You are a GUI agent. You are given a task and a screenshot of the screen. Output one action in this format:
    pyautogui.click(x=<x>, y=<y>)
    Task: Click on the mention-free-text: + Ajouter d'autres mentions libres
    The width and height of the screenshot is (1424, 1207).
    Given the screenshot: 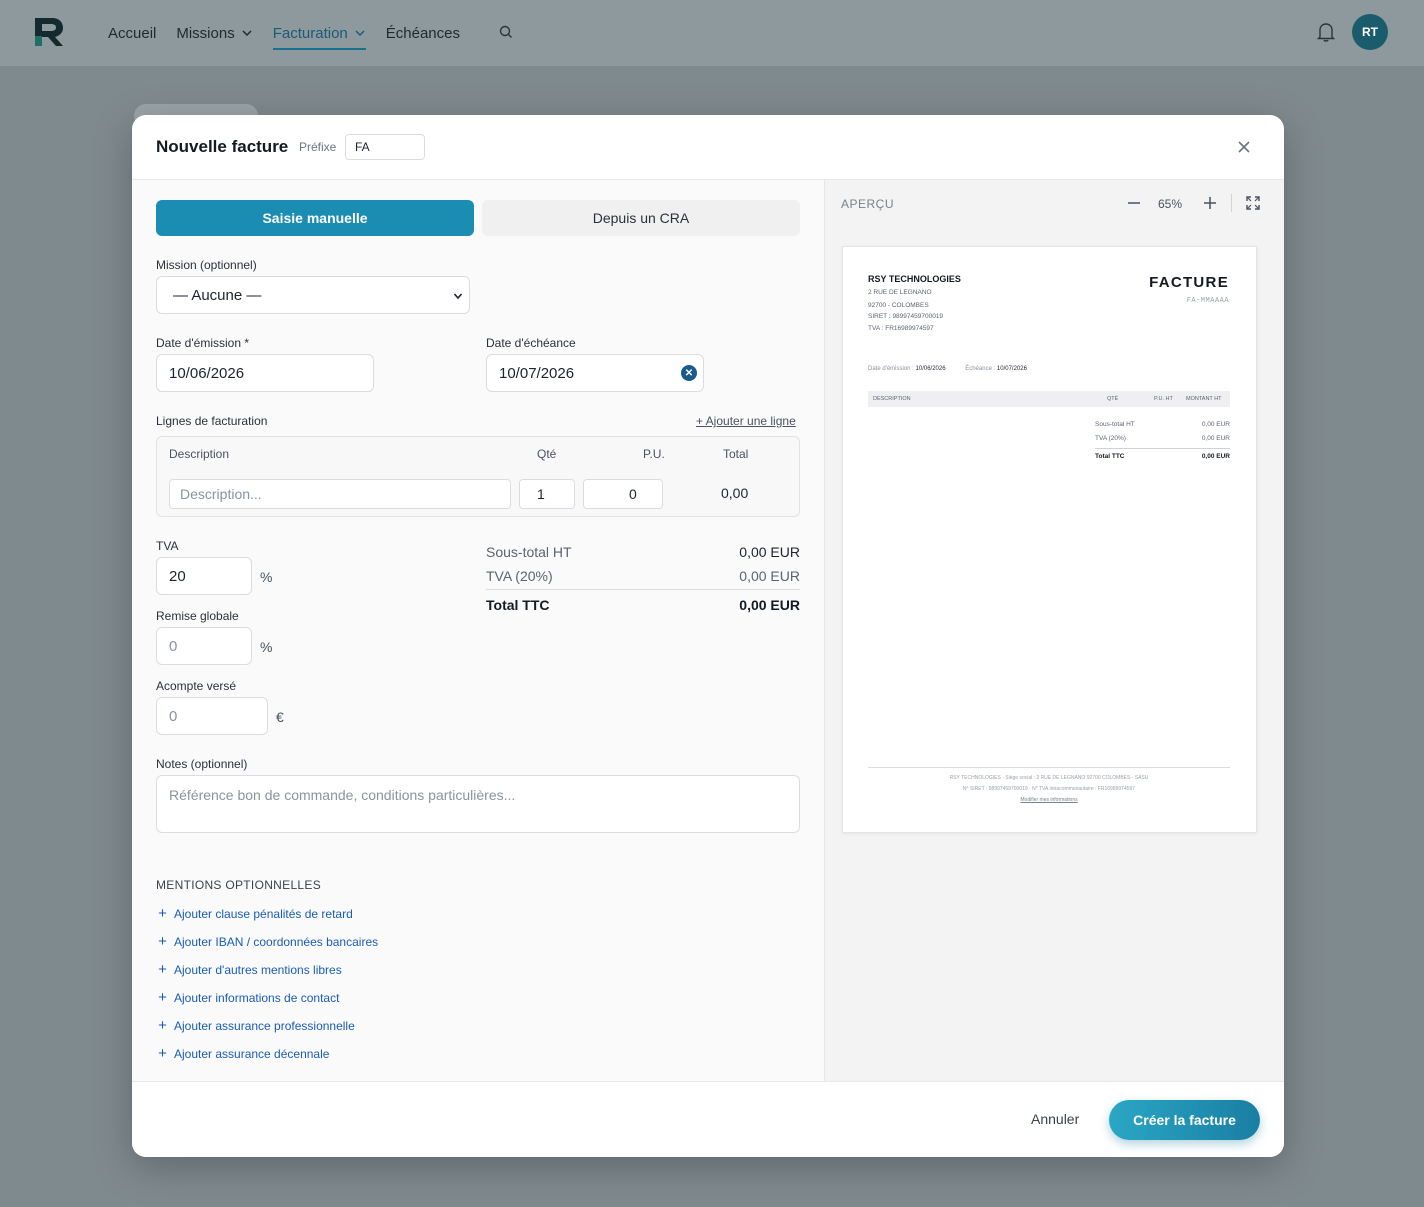 What is the action you would take?
    pyautogui.click(x=249, y=969)
    